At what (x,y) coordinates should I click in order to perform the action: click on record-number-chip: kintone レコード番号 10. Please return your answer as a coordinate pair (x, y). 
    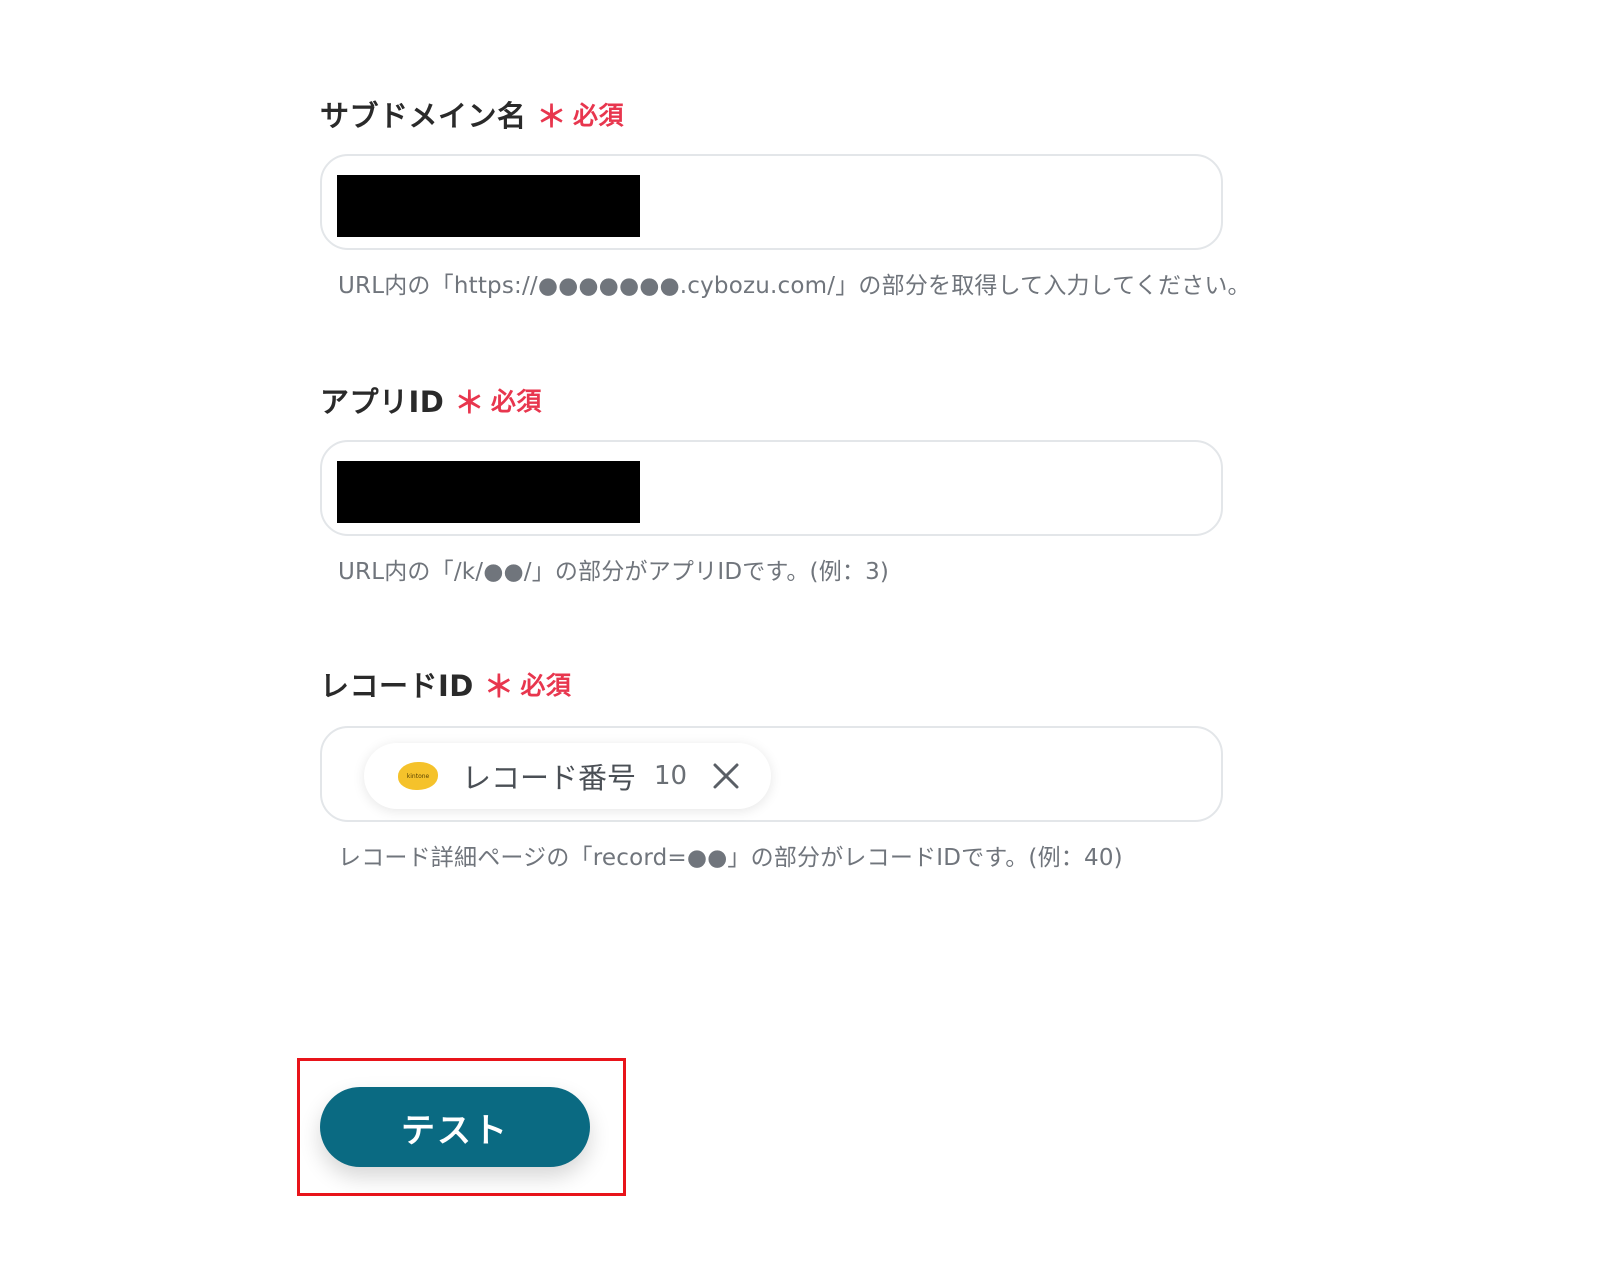
    Looking at the image, I should click on (568, 776).